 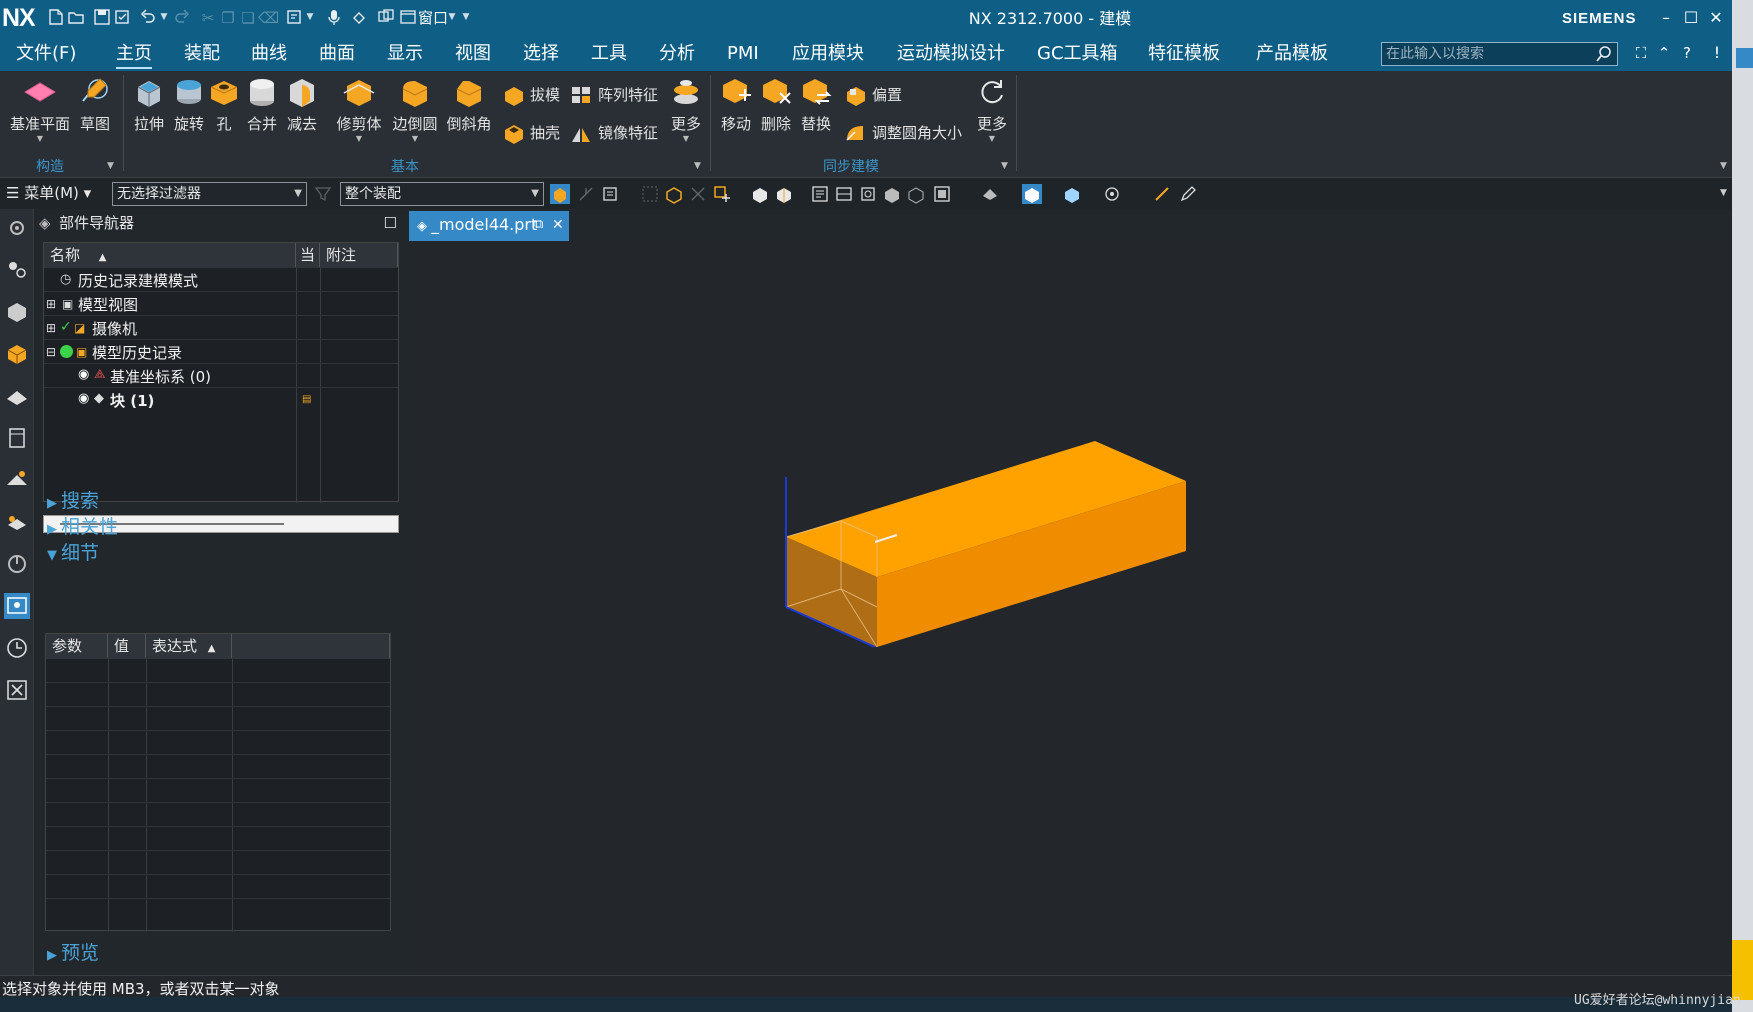 What do you see at coordinates (53, 352) in the screenshot?
I see `collapse-icon: ⊟` at bounding box center [53, 352].